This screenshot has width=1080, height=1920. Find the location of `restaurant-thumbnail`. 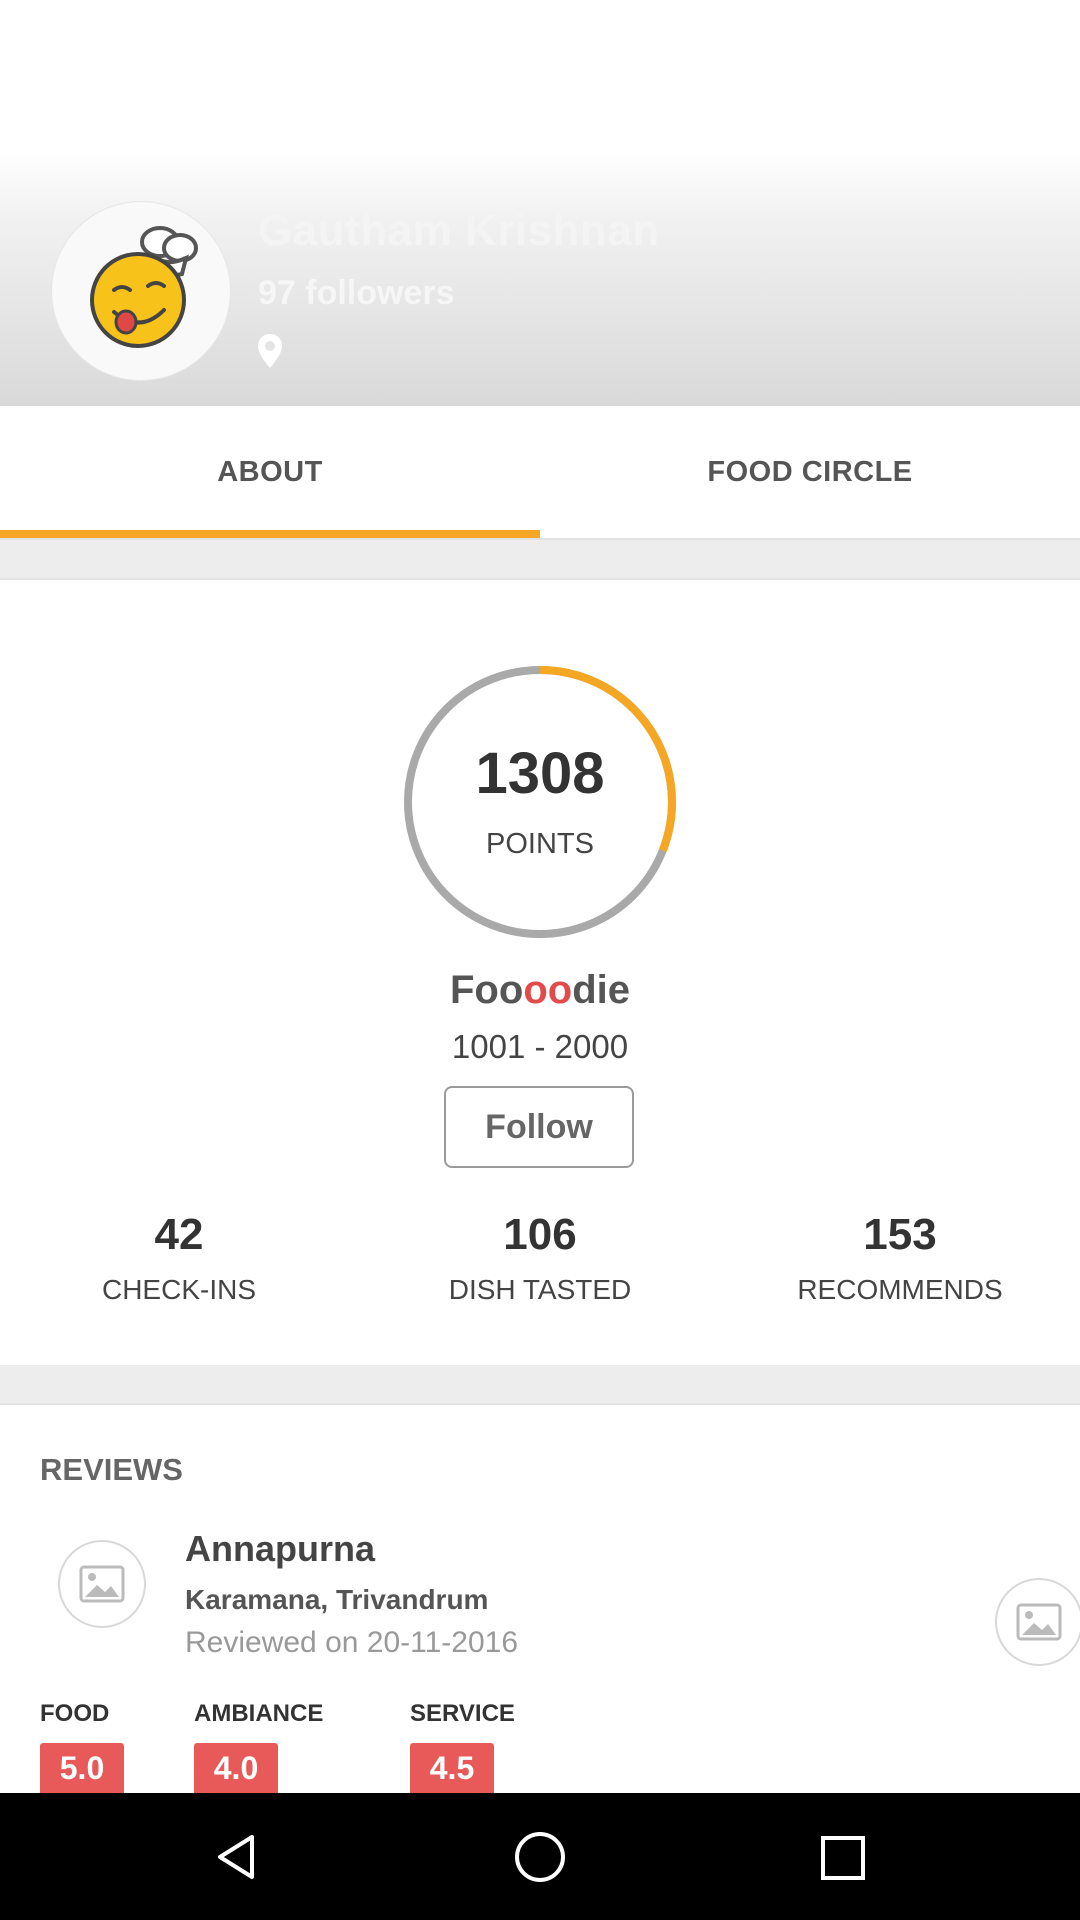

restaurant-thumbnail is located at coordinates (102, 1584).